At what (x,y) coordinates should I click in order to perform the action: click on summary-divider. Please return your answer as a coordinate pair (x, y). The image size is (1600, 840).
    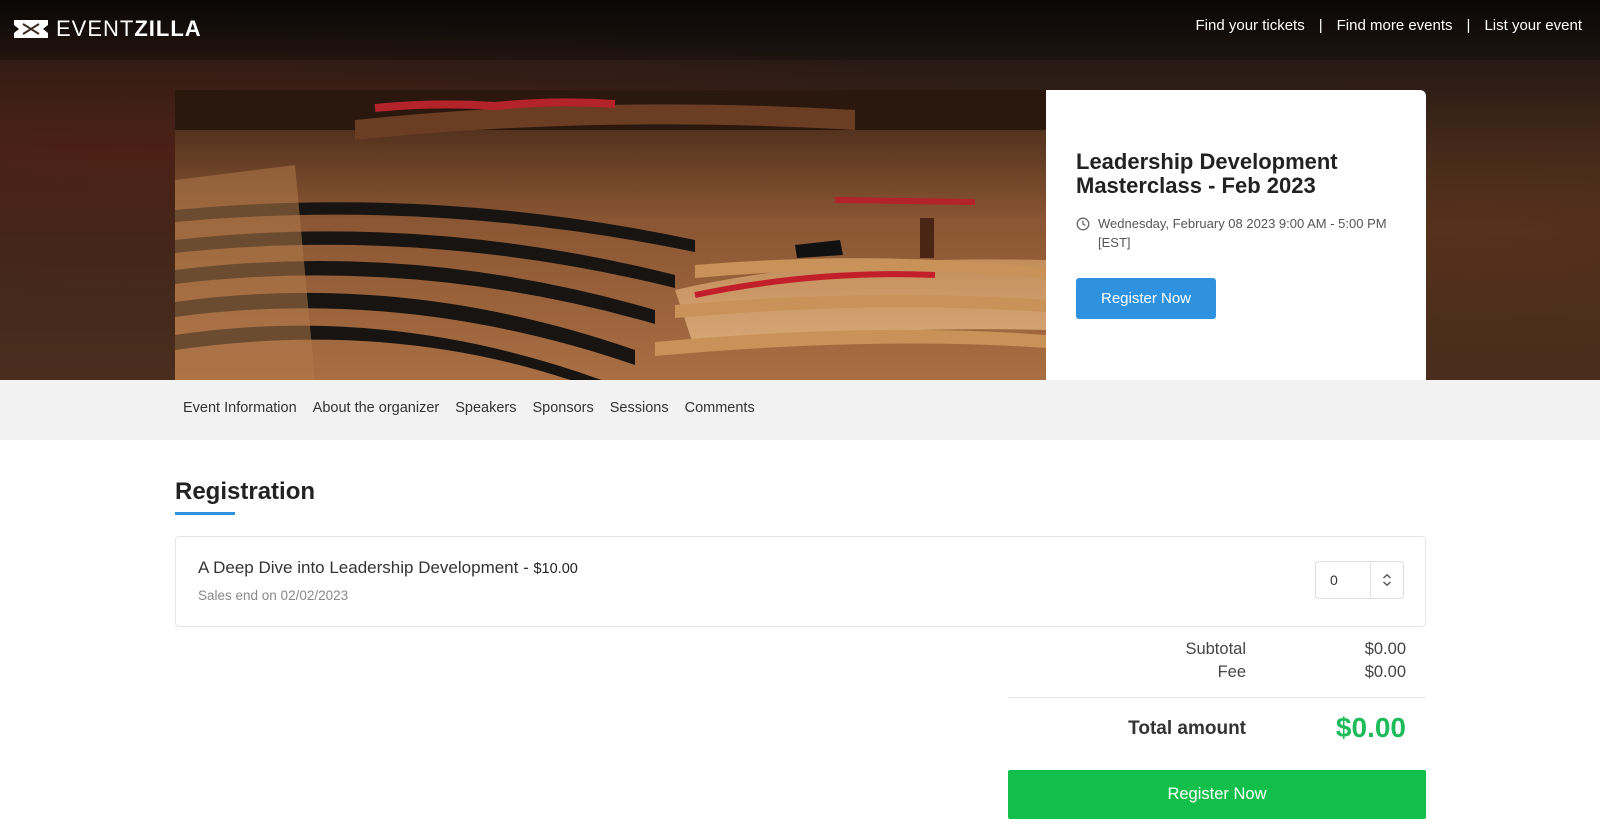
    Looking at the image, I should click on (1217, 697).